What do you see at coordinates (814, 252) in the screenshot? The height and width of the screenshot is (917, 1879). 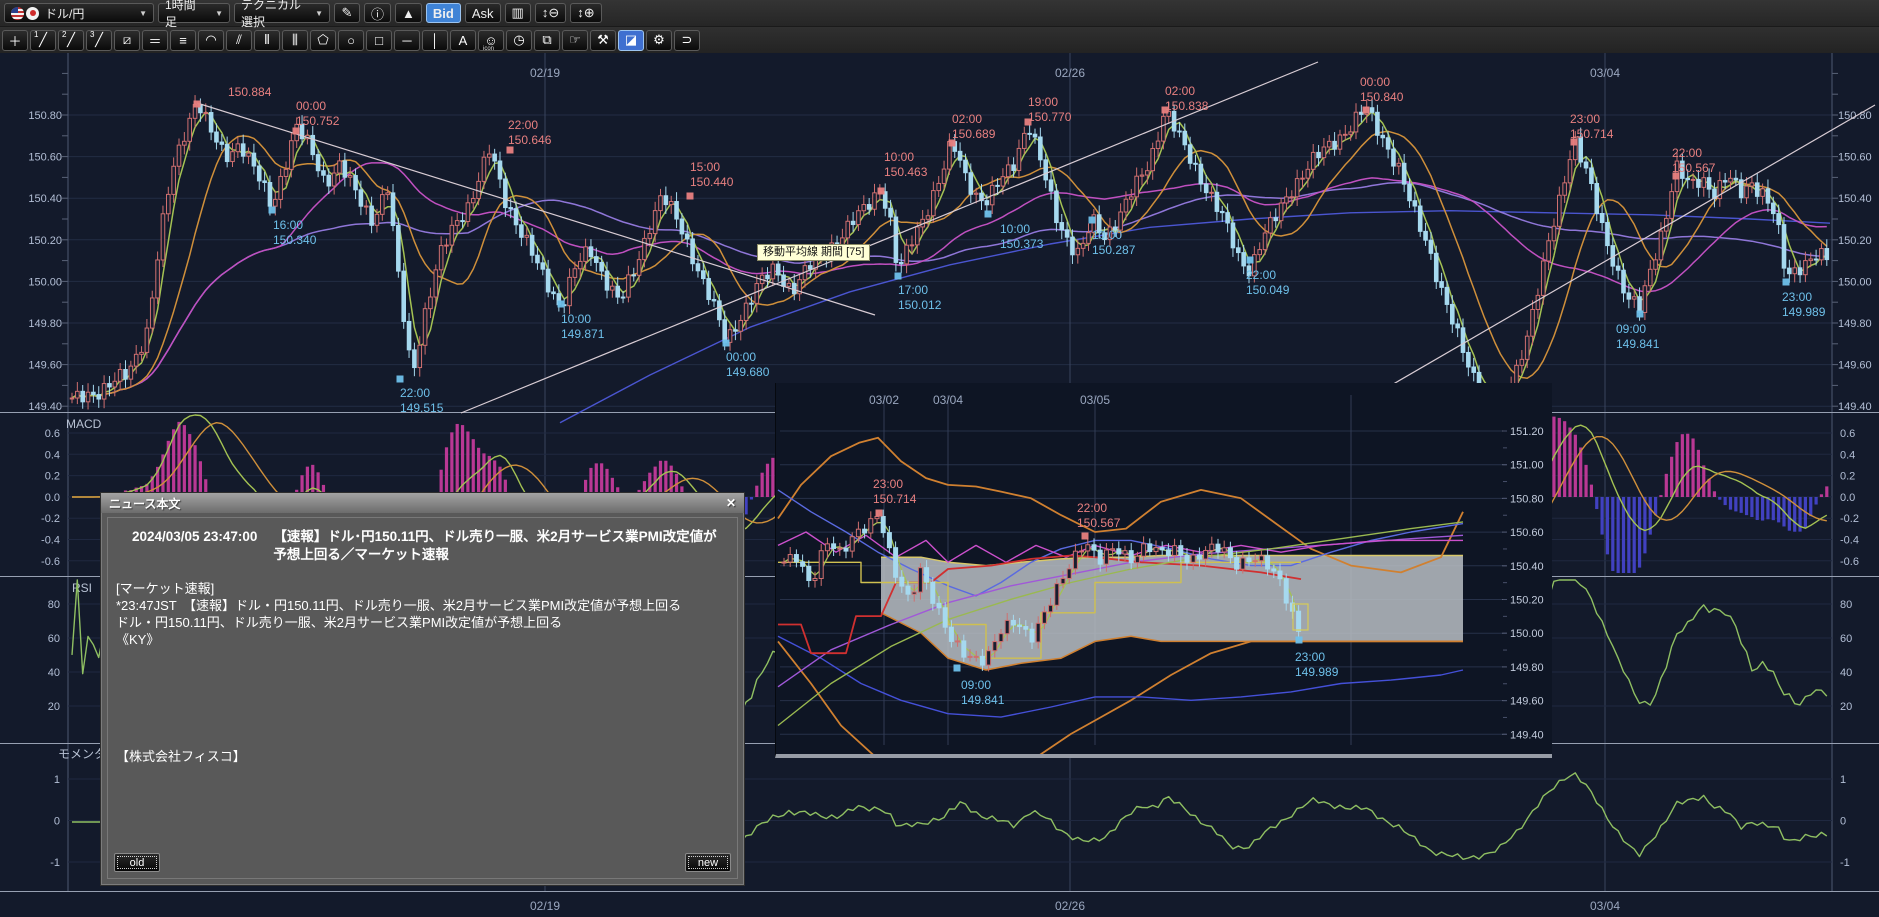 I see `ma-tooltip: 移動平均線 期間 [75]` at bounding box center [814, 252].